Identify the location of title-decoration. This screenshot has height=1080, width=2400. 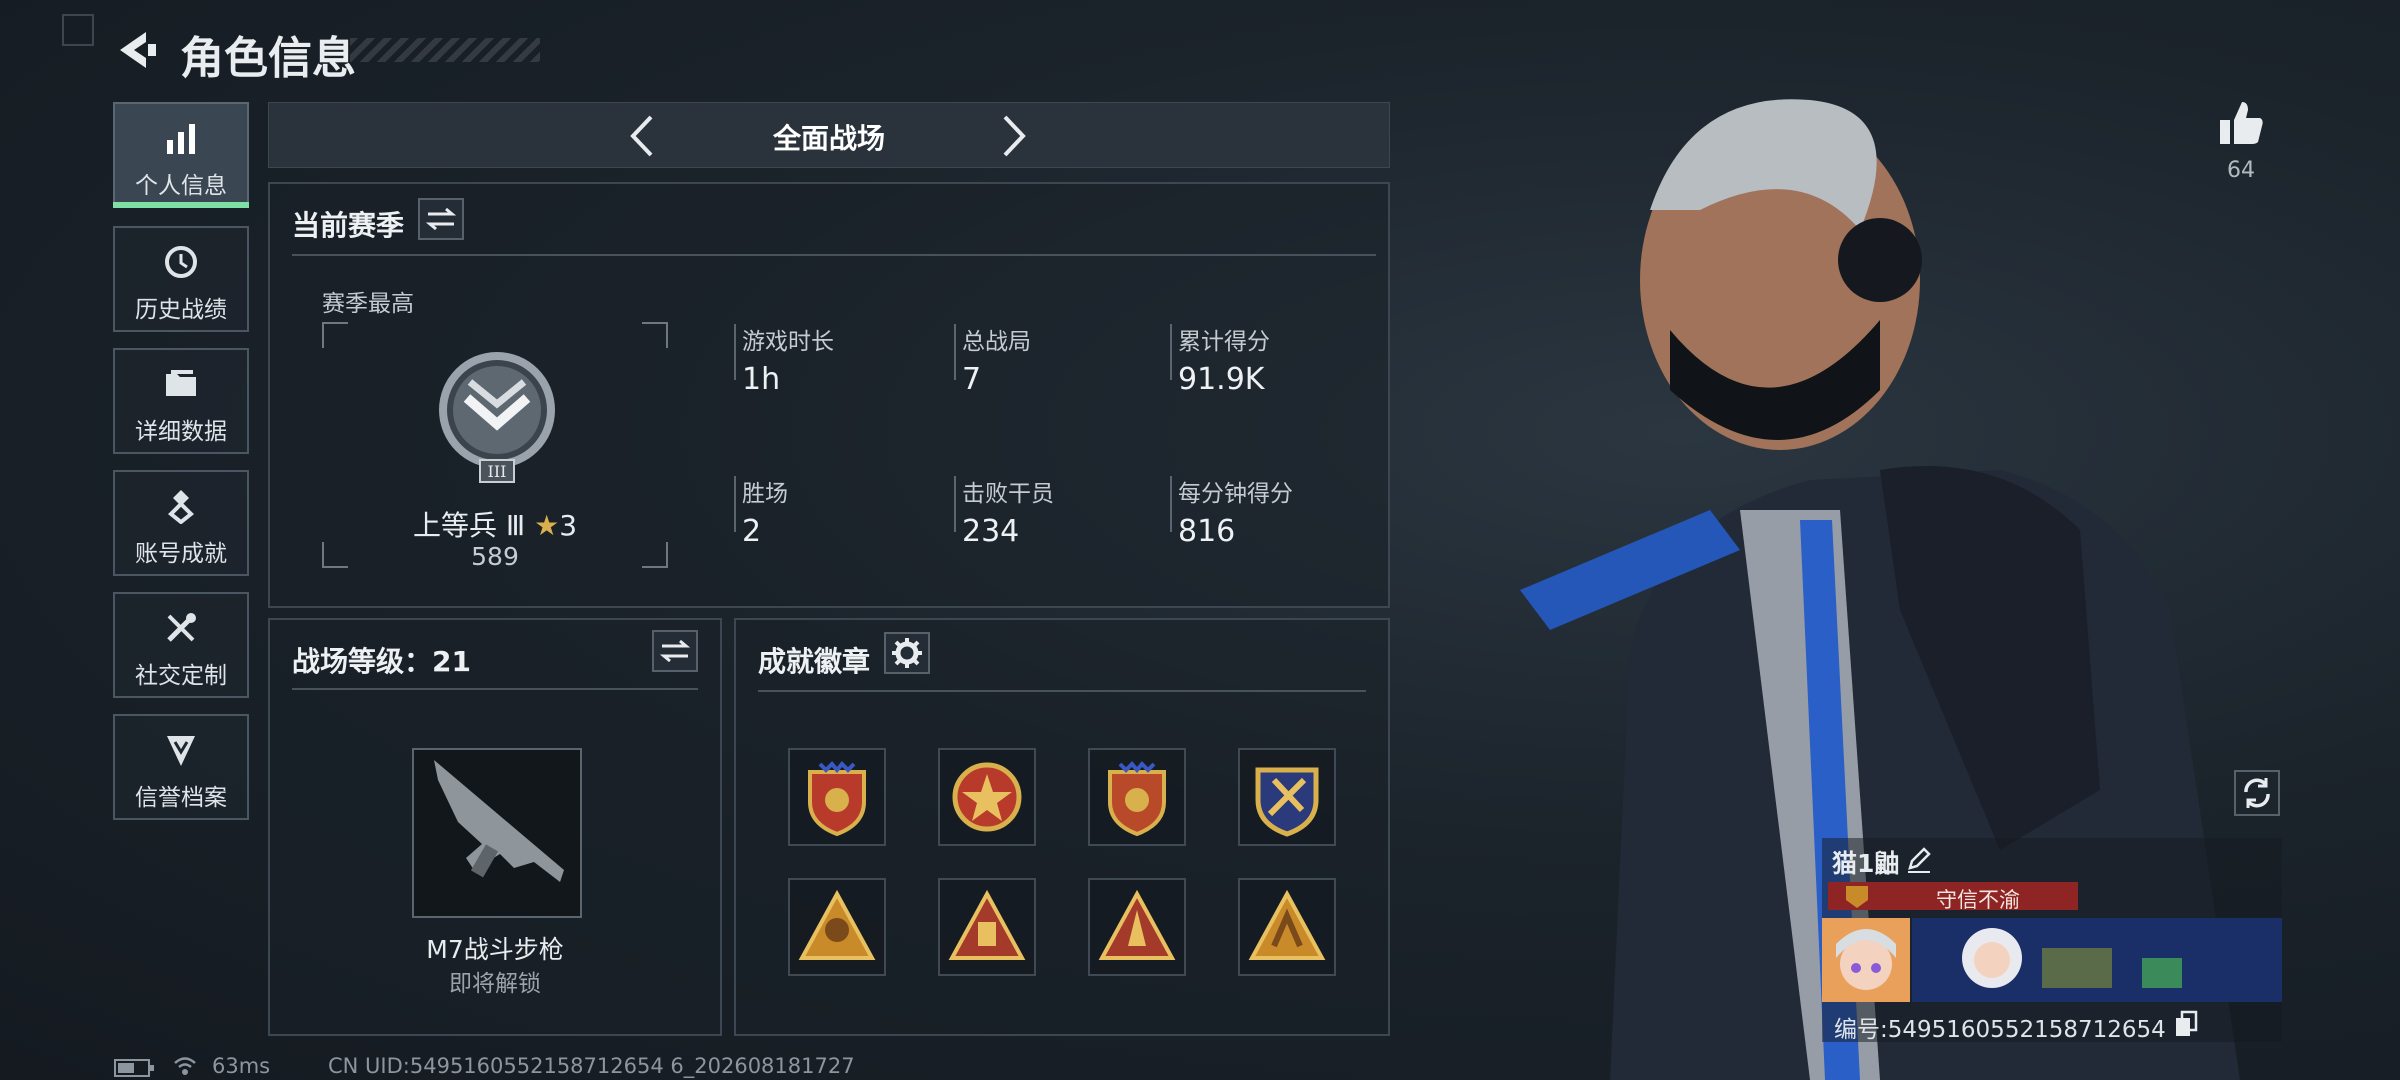
(445, 50).